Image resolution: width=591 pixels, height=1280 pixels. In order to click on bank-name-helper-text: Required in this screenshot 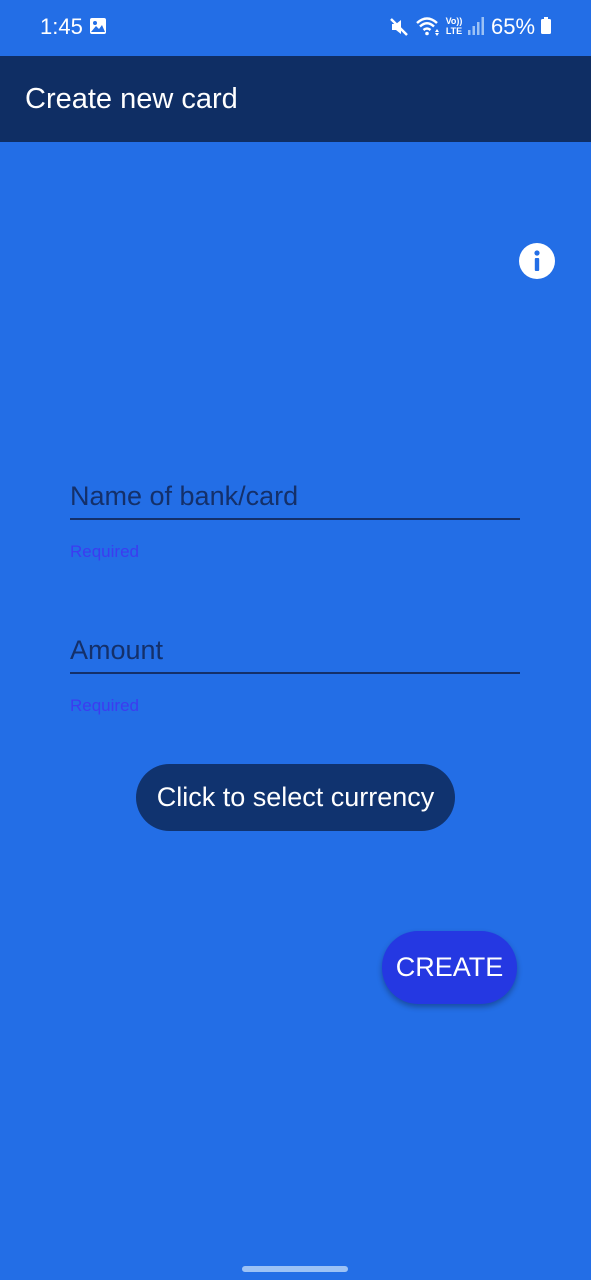, I will do `click(104, 551)`.